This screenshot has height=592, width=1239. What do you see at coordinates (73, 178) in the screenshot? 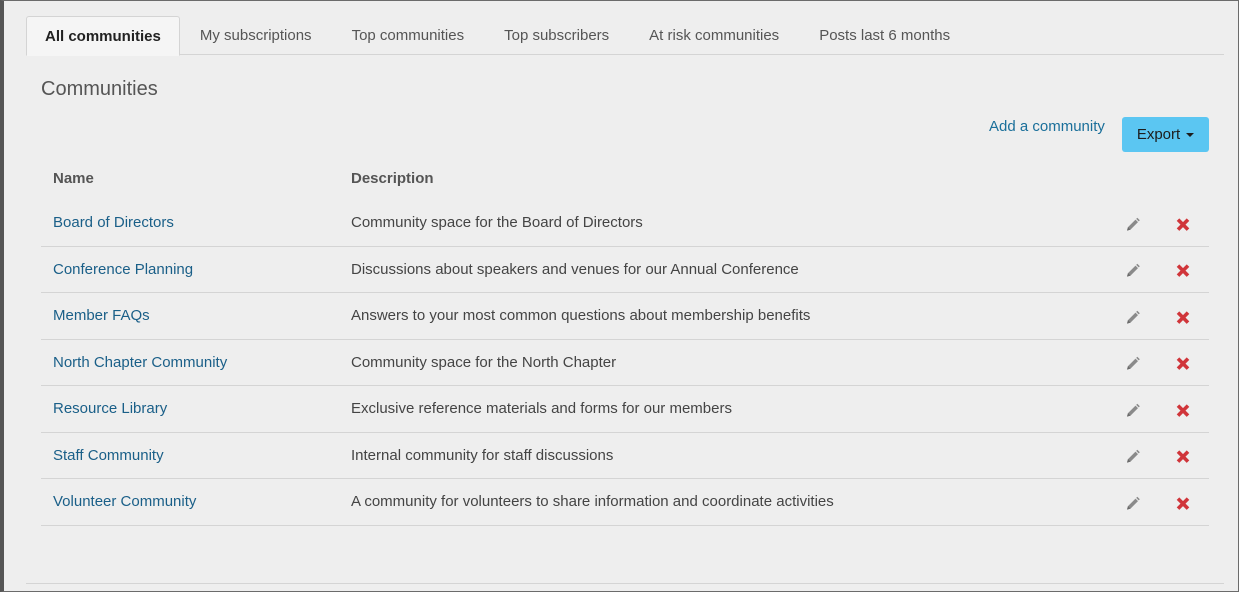
I see `header-name: Name` at bounding box center [73, 178].